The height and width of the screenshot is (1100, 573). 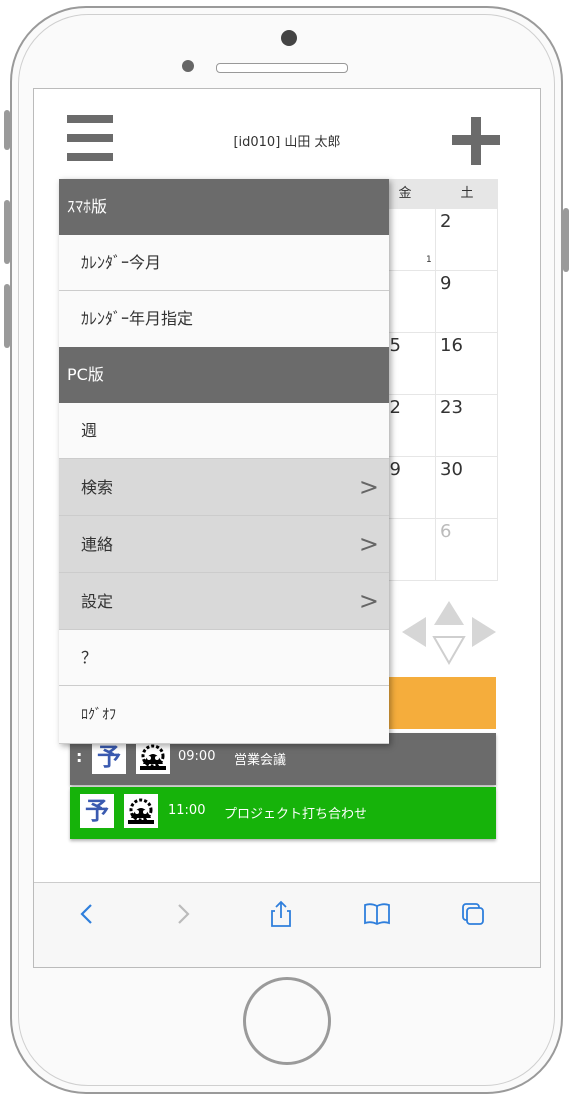 I want to click on menu-item-calendar-select-month: ｶﾚﾝﾀﾞｰ年月指定, so click(x=224, y=319).